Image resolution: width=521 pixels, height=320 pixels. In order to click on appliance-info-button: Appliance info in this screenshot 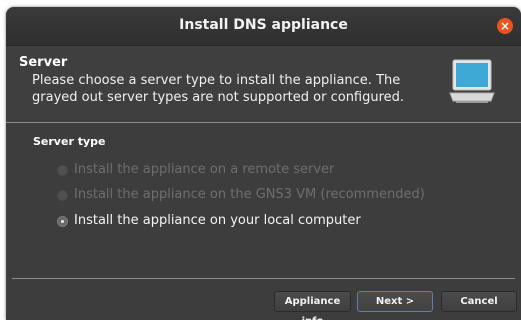, I will do `click(312, 305)`.